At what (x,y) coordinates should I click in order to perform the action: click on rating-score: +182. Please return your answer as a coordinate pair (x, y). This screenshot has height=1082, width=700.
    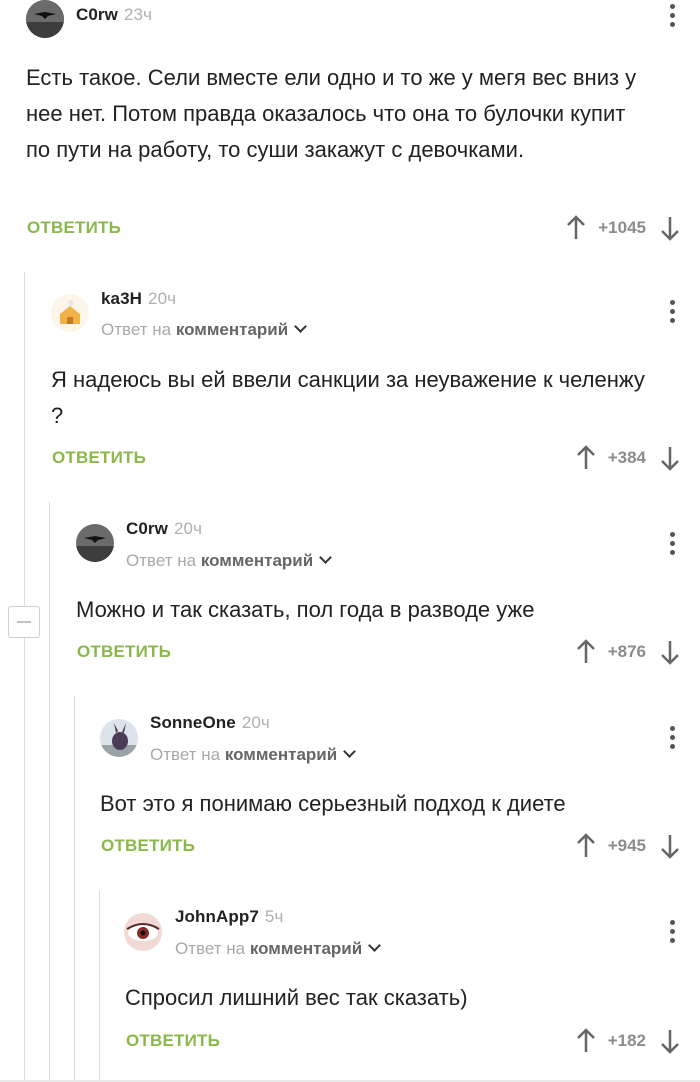
    Looking at the image, I should click on (626, 1040).